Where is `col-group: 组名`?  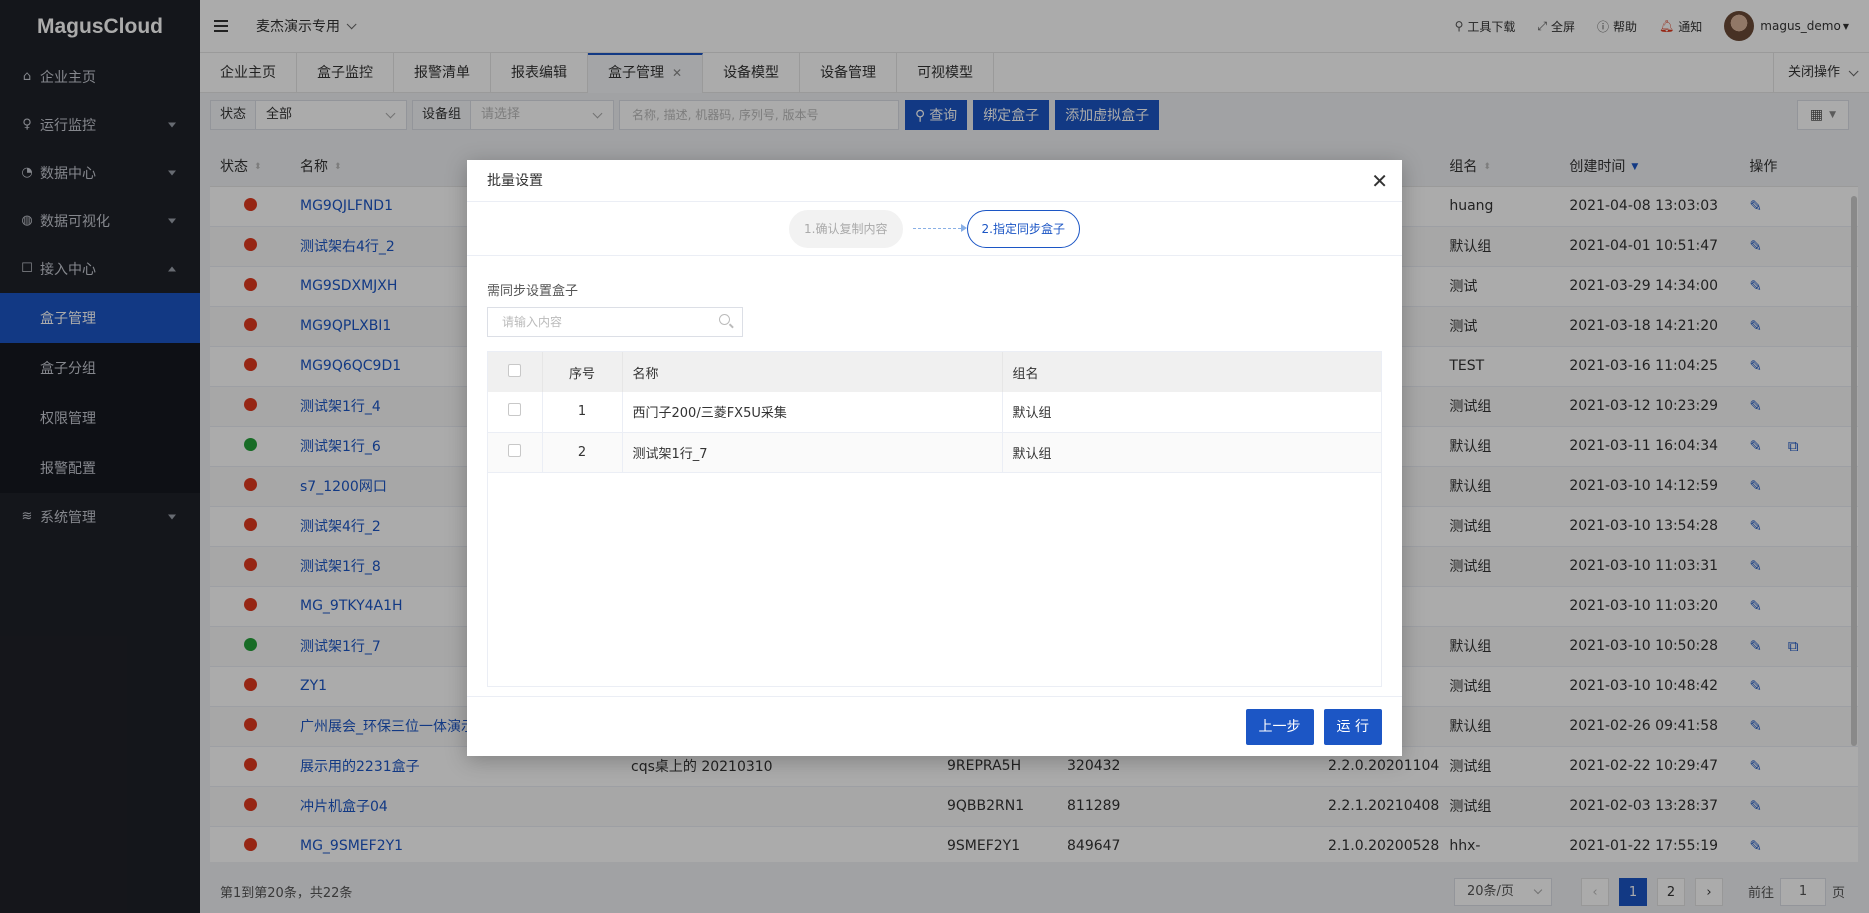
col-group: 组名 is located at coordinates (1191, 372).